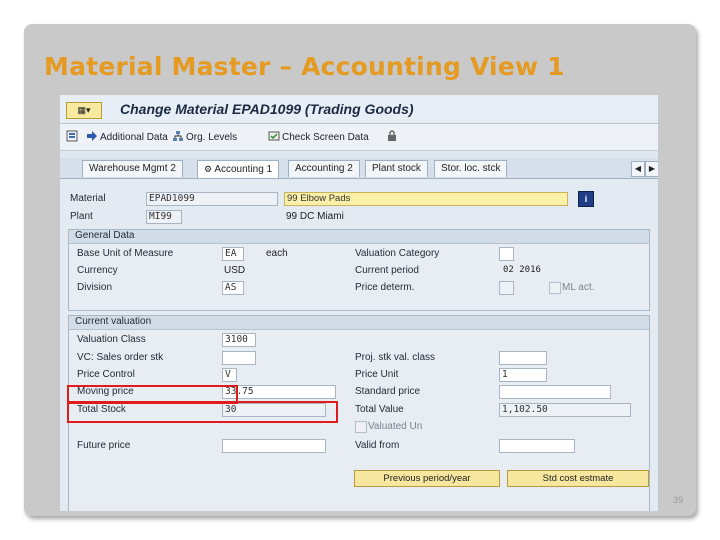  I want to click on std-cost-estimate-button: Std cost estmate, so click(578, 478).